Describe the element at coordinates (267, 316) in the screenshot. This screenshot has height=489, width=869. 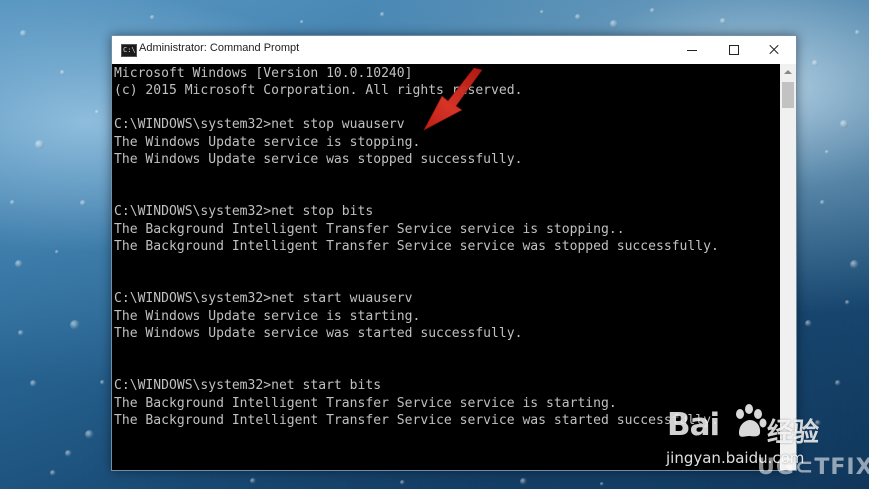
I see `console-line: The Windows Update service is starting.` at that location.